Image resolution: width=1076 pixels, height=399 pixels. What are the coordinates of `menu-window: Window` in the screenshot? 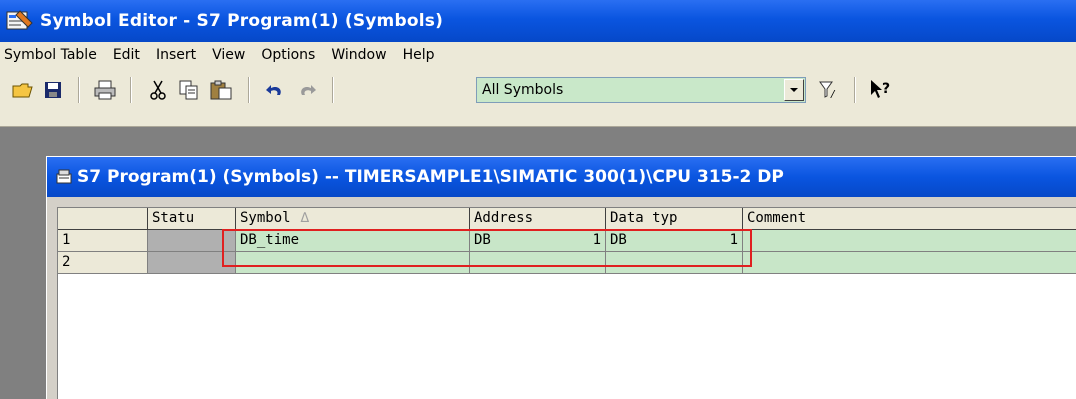 It's located at (358, 55).